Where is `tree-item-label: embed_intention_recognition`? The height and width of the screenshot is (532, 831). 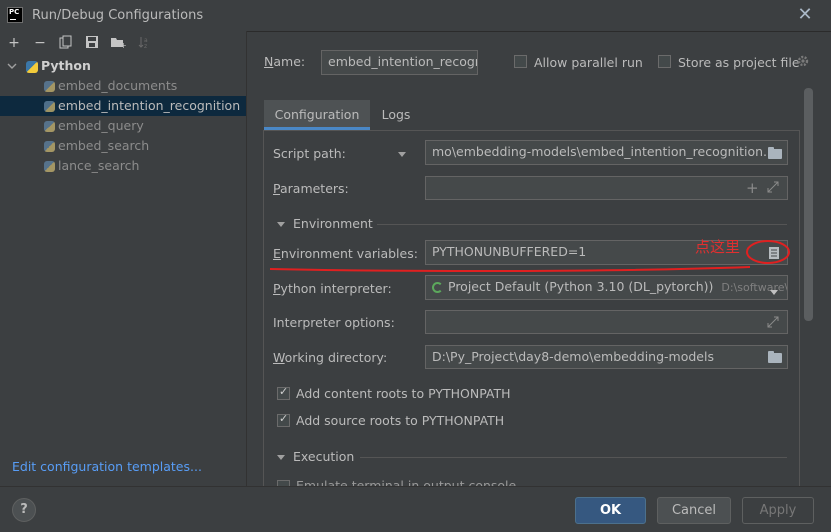
tree-item-label: embed_intention_recognition is located at coordinates (149, 105).